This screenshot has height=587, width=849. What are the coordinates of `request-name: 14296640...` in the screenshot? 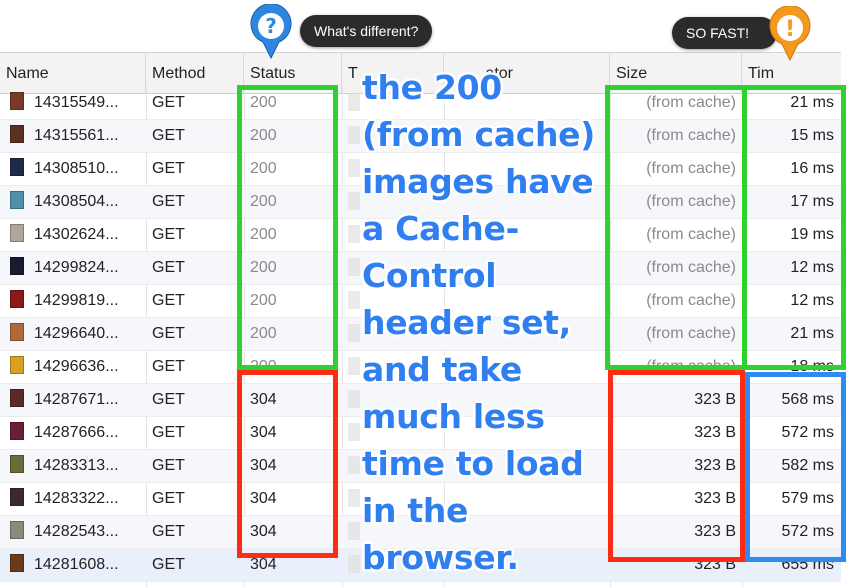 It's located at (76, 333).